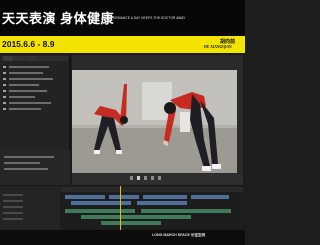 The width and height of the screenshot is (320, 245). Describe the element at coordinates (138, 178) in the screenshot. I see `play-icon` at that location.